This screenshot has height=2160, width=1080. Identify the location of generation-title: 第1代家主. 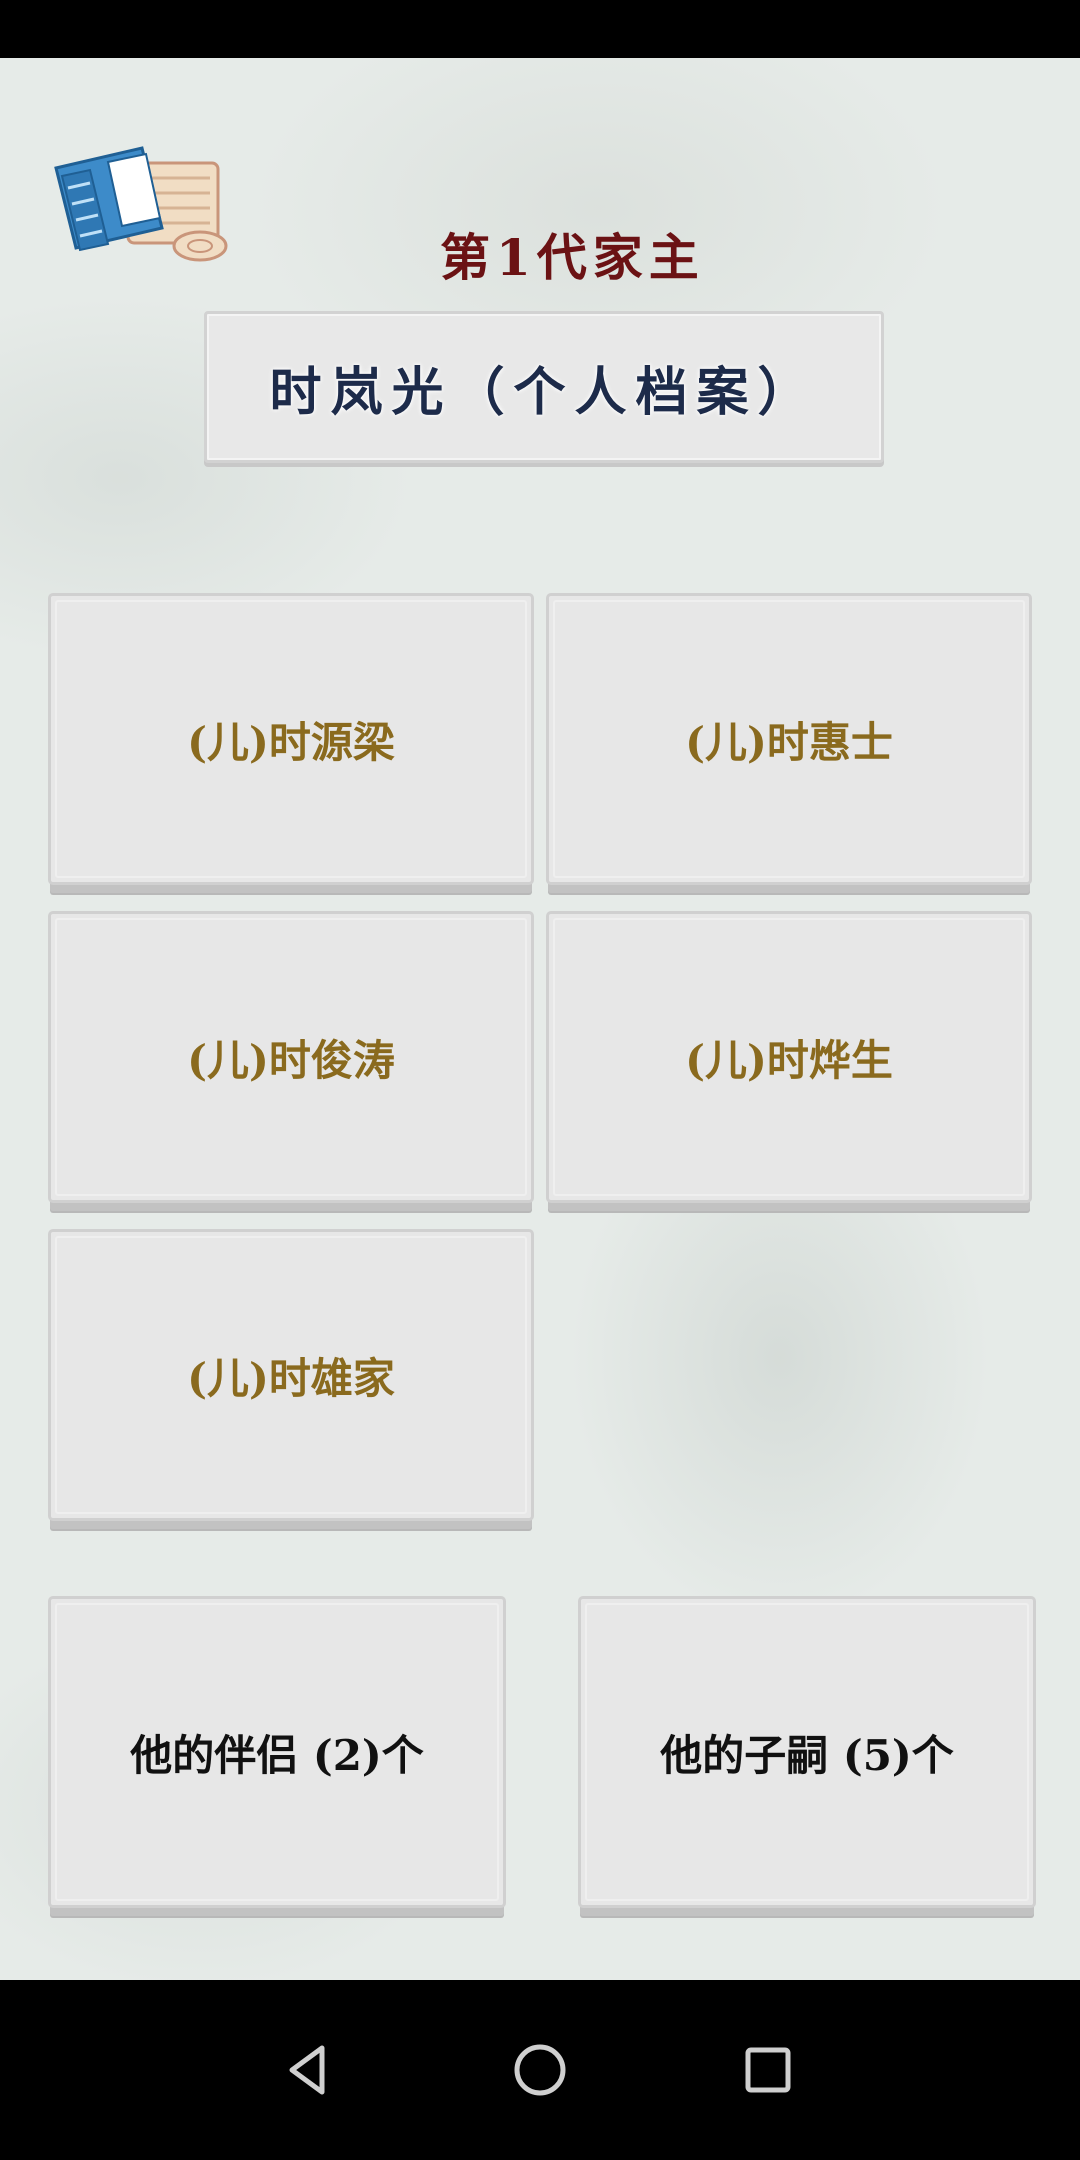
(572, 257).